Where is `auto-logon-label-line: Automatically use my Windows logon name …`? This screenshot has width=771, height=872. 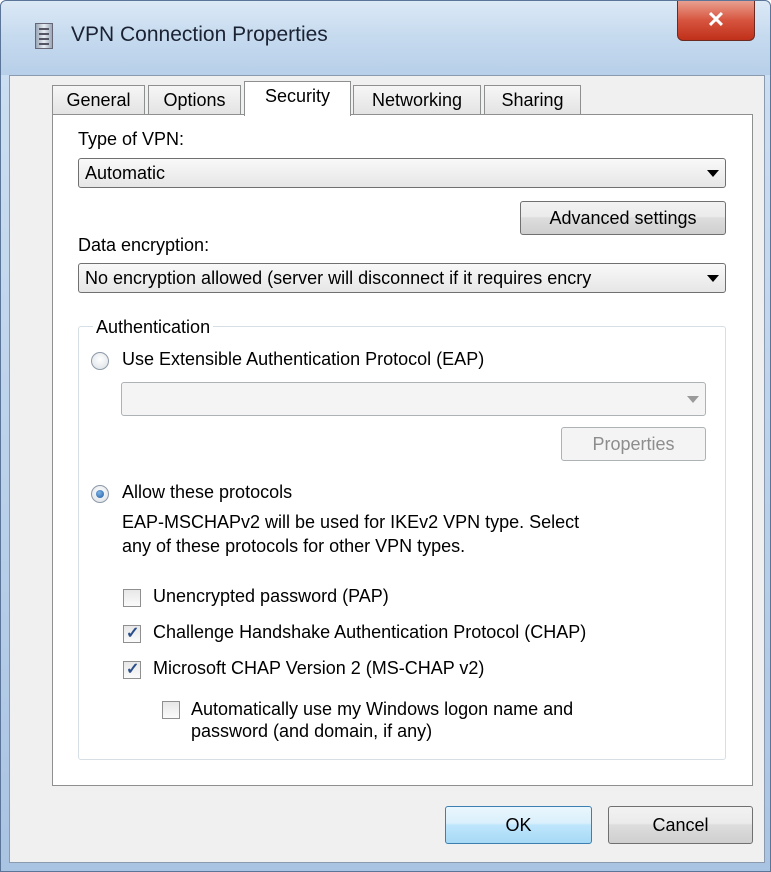
auto-logon-label-line: Automatically use my Windows logon name … is located at coordinates (382, 709).